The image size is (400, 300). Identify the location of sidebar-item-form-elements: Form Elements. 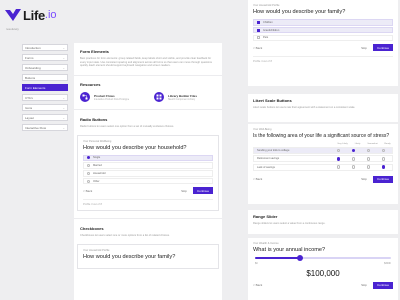
(45, 87).